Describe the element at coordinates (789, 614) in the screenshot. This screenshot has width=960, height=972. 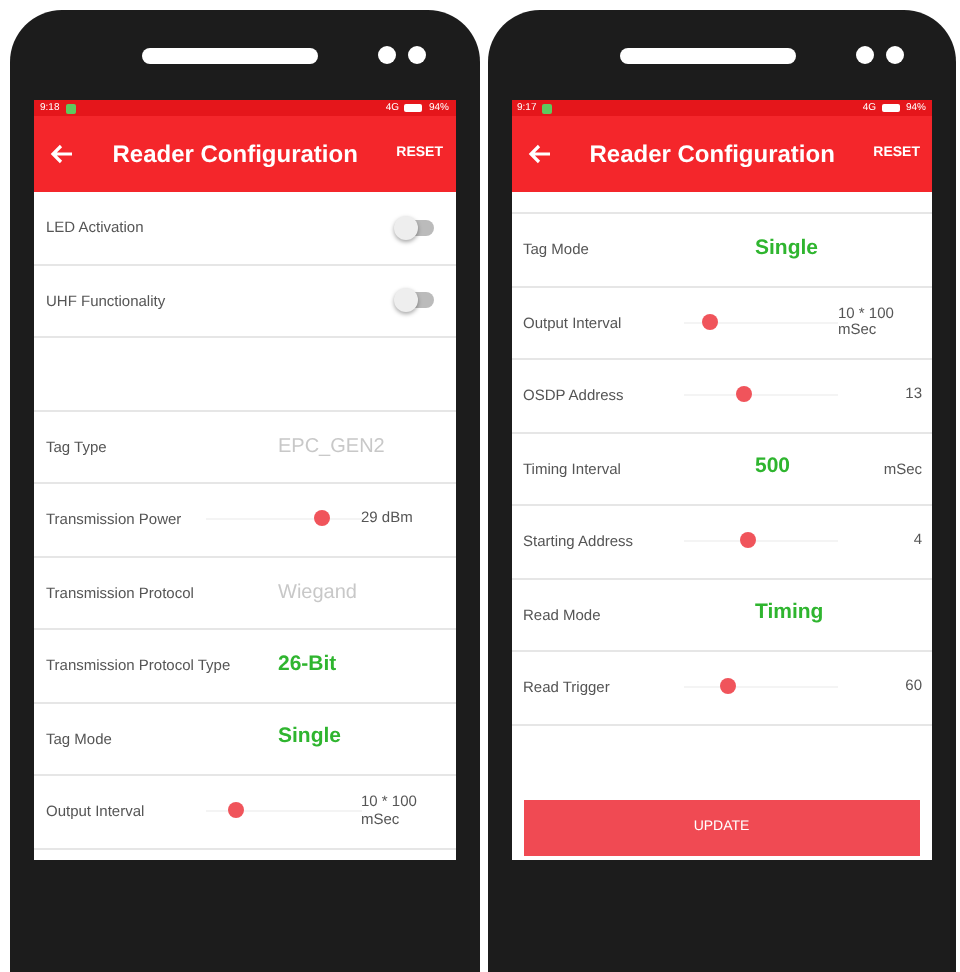
I see `setting-value: Timing` at that location.